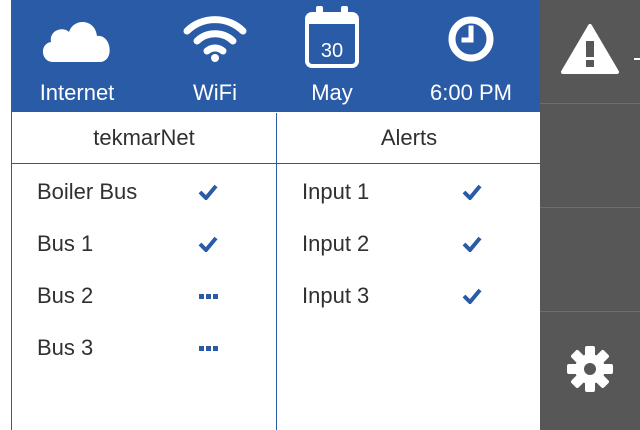 This screenshot has width=640, height=430. I want to click on alerts-button, so click(590, 52).